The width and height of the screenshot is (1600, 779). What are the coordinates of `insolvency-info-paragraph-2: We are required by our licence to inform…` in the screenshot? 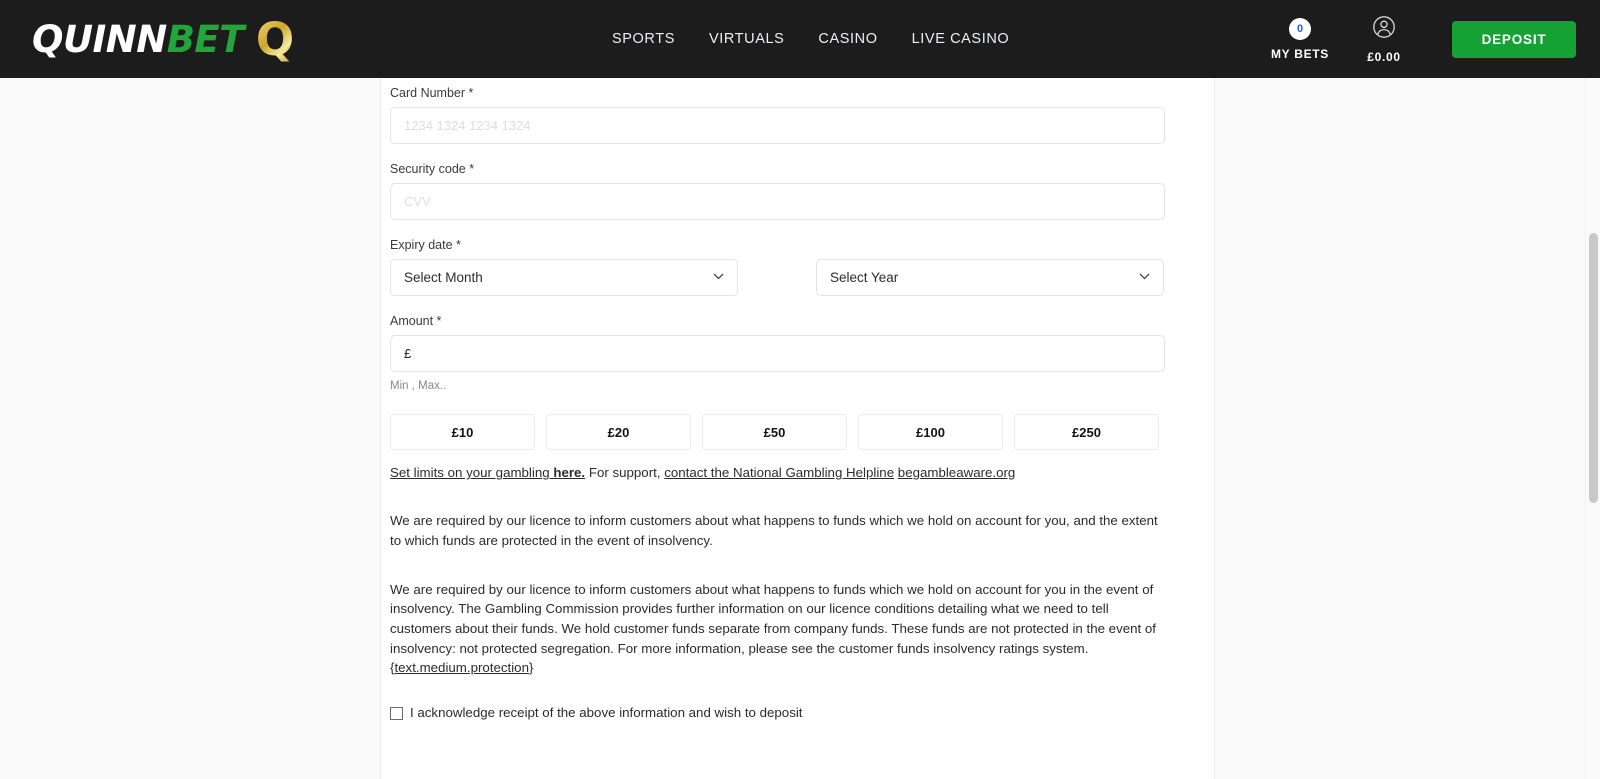 It's located at (776, 629).